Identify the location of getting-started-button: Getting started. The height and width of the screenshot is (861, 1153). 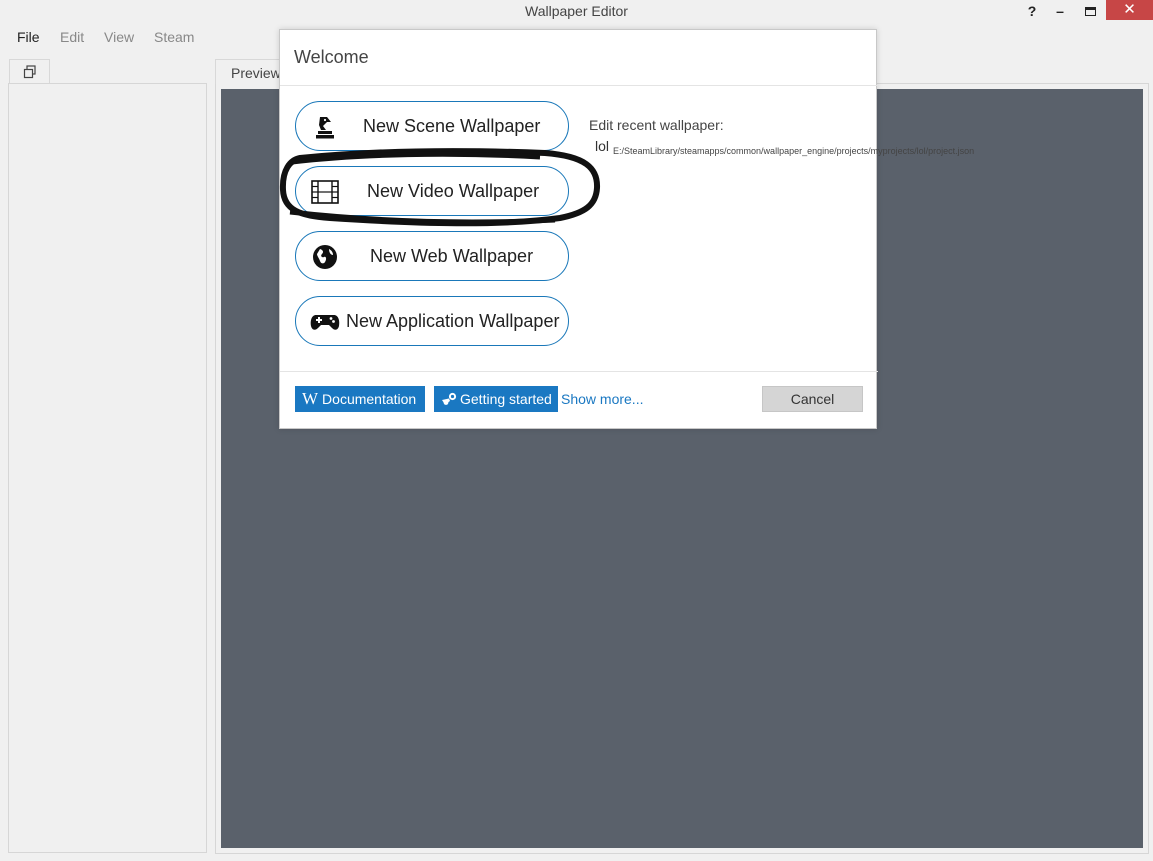
(496, 399).